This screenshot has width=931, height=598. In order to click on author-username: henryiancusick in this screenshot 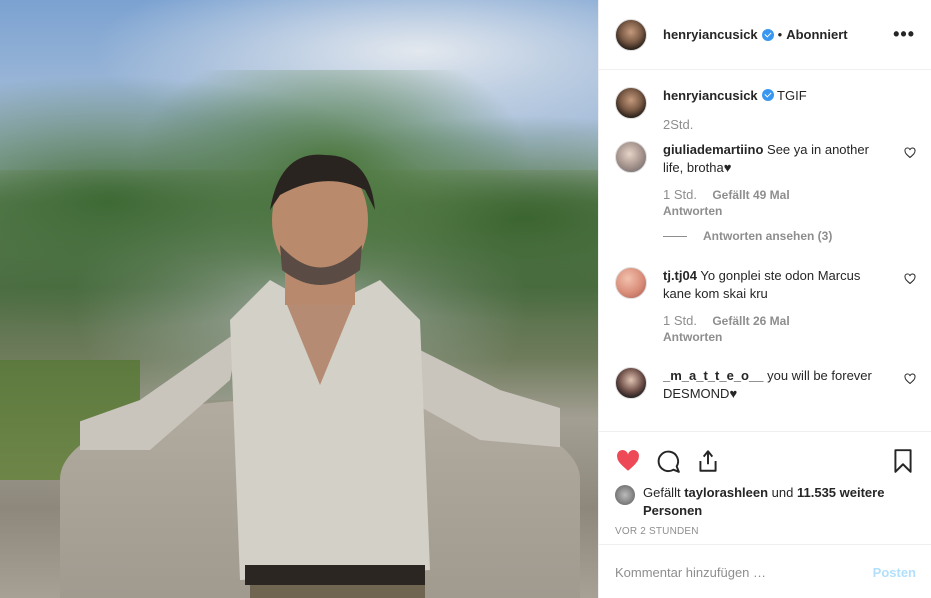, I will do `click(710, 34)`.